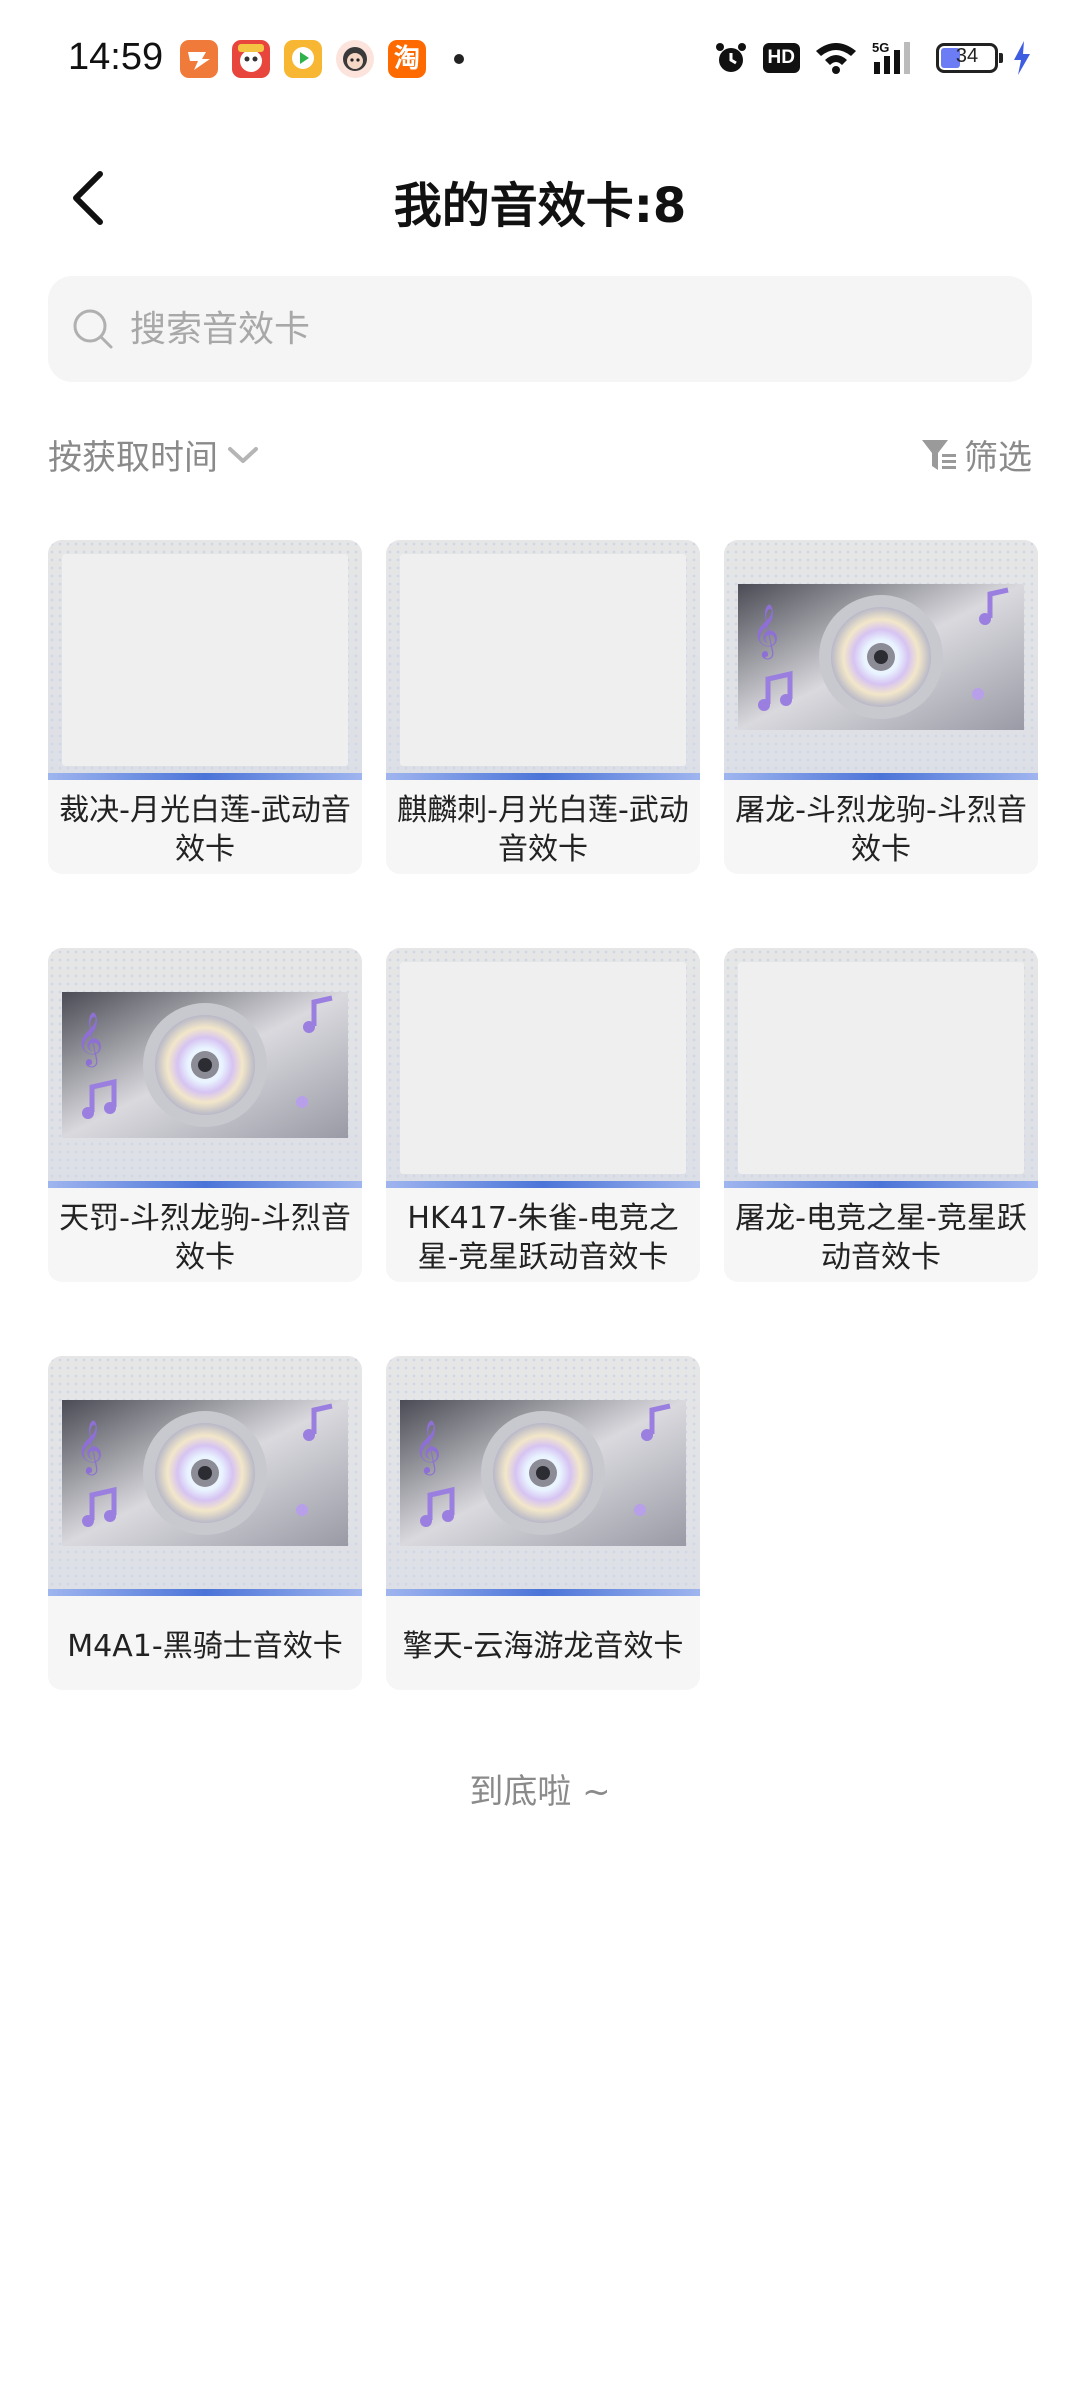 The width and height of the screenshot is (1080, 2400). I want to click on sound-card: 𝄞 屠龙-斗烈龙驹-斗烈音效卡, so click(881, 707).